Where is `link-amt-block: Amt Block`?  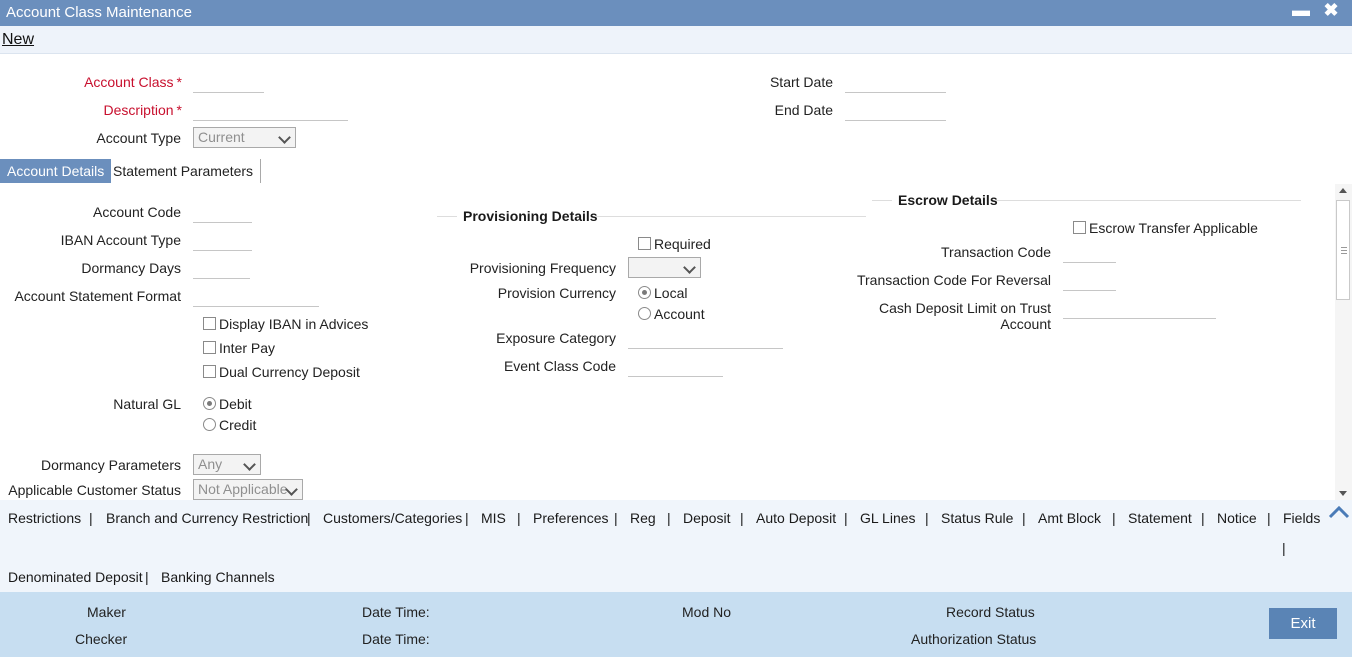 link-amt-block: Amt Block is located at coordinates (1069, 518).